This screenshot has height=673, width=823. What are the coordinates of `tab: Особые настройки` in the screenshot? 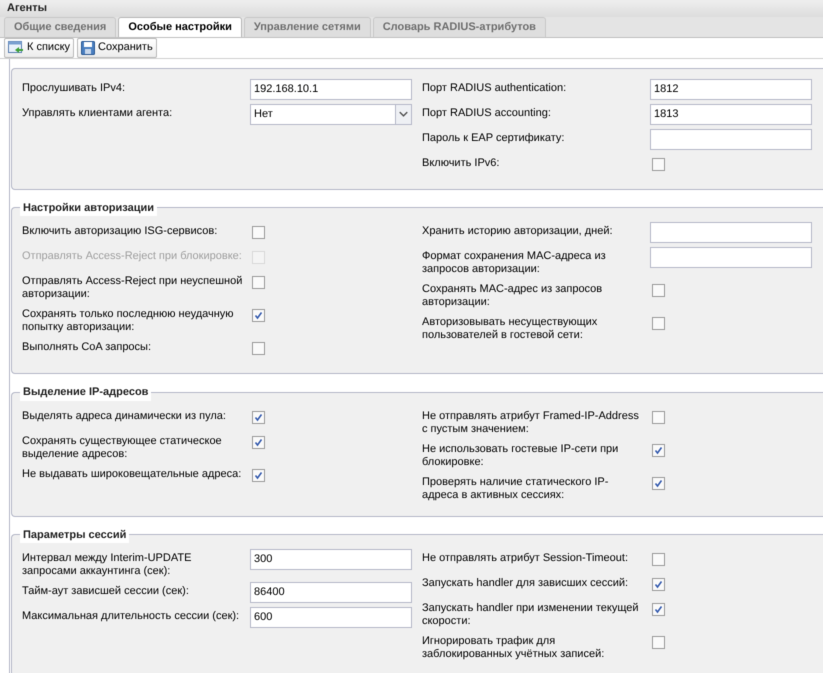 It's located at (180, 26).